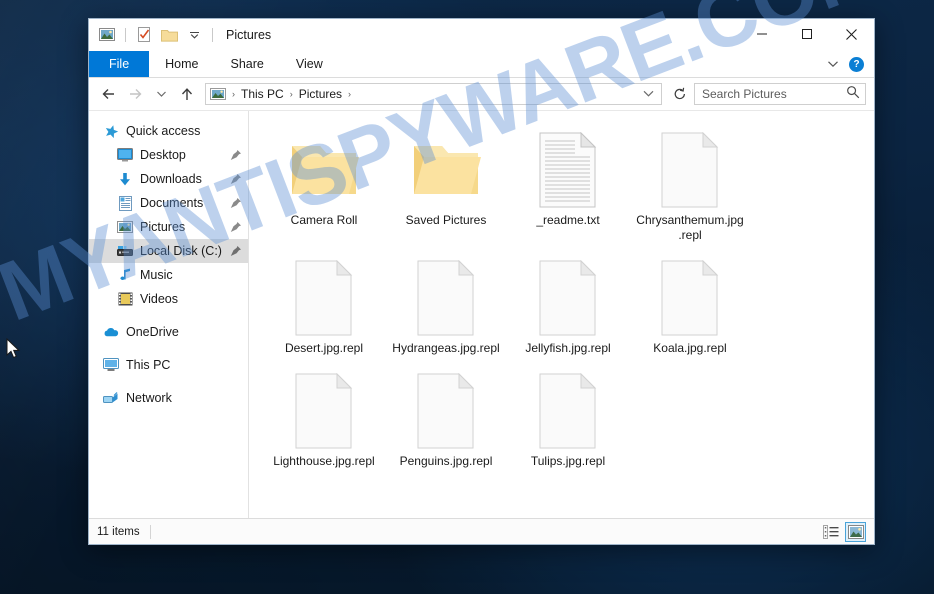 The width and height of the screenshot is (934, 594). Describe the element at coordinates (124, 531) in the screenshot. I see `item-count-label: 11 items` at that location.